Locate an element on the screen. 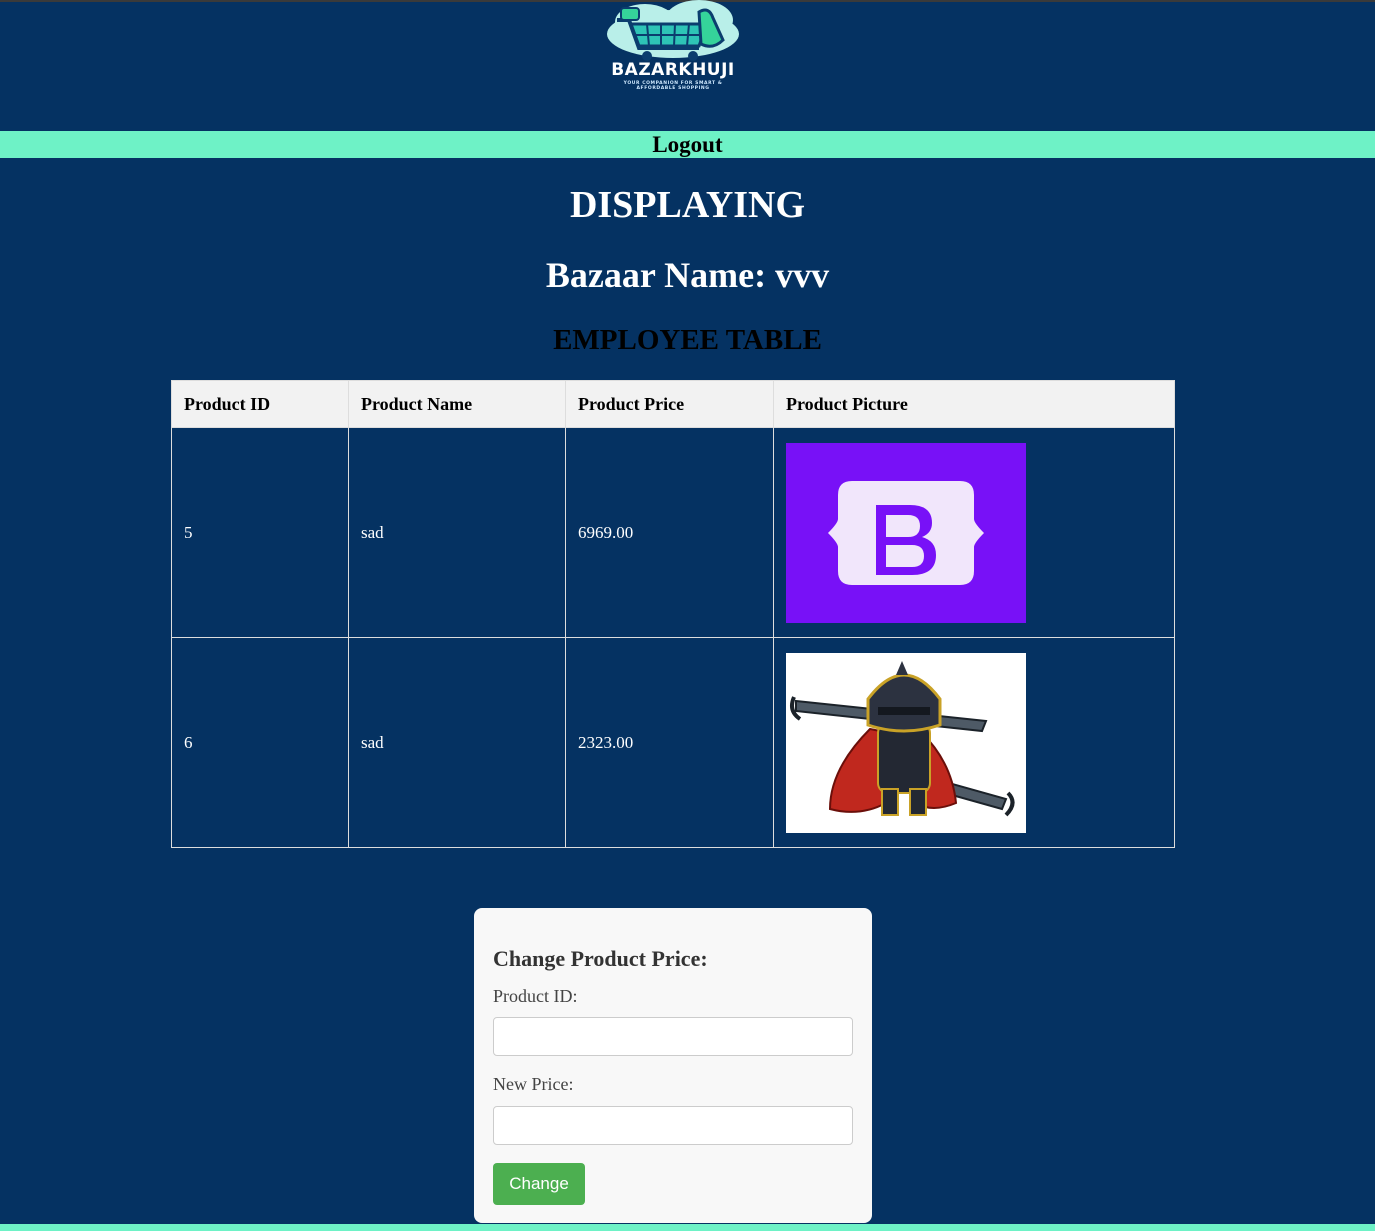 The width and height of the screenshot is (1375, 1231). new-price-label: New Price: is located at coordinates (533, 1084).